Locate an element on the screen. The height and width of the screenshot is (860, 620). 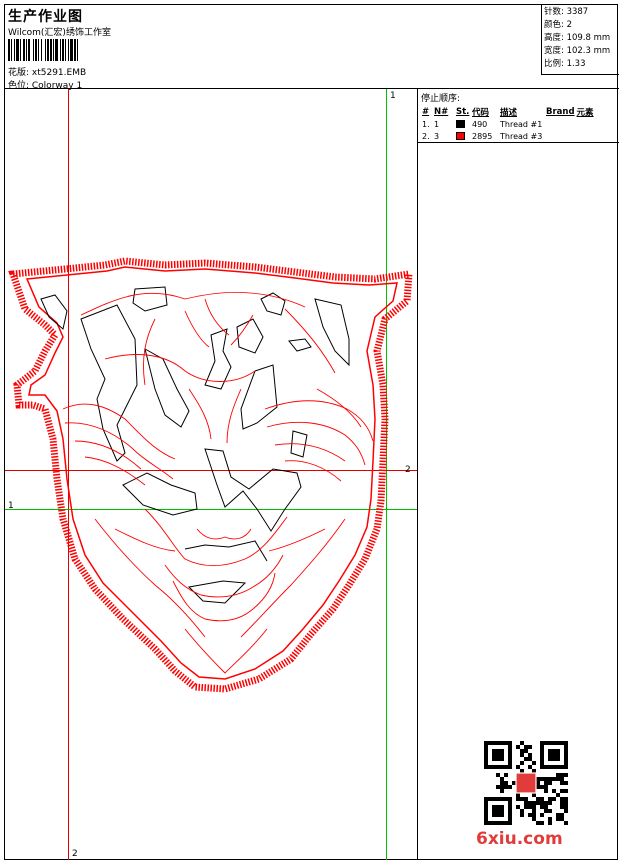
stitch-code: 490 is located at coordinates (480, 124).